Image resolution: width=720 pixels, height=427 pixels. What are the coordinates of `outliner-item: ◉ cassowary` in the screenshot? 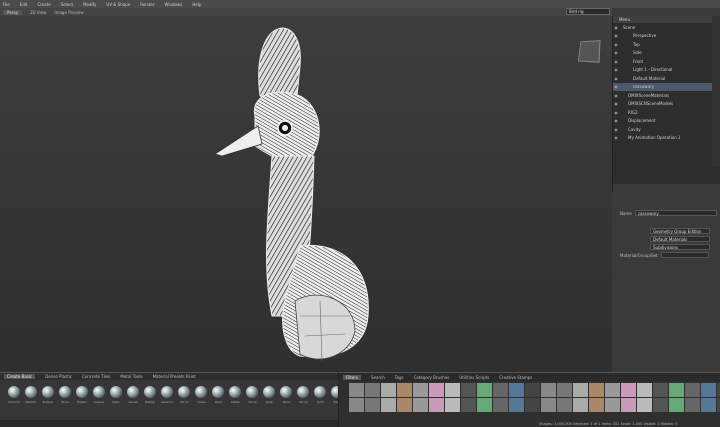 It's located at (666, 86).